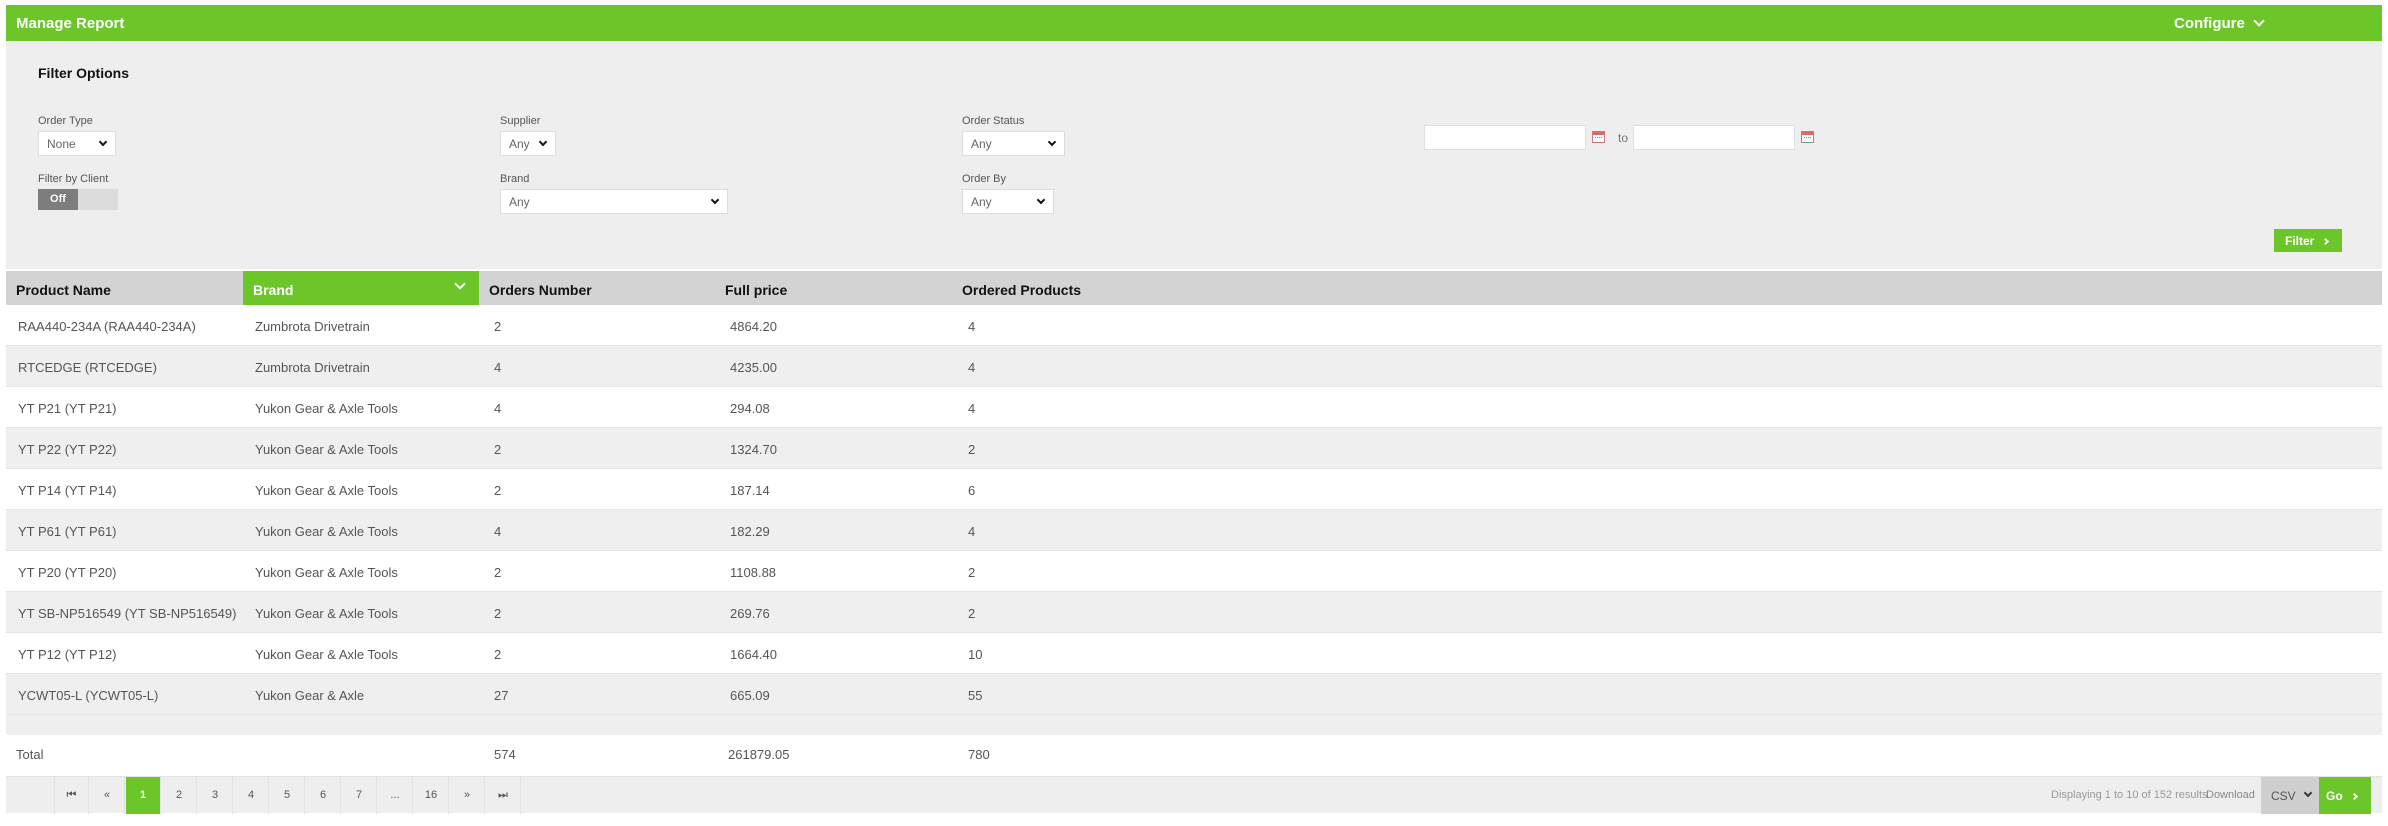  What do you see at coordinates (431, 795) in the screenshot?
I see `page-16-button: 16` at bounding box center [431, 795].